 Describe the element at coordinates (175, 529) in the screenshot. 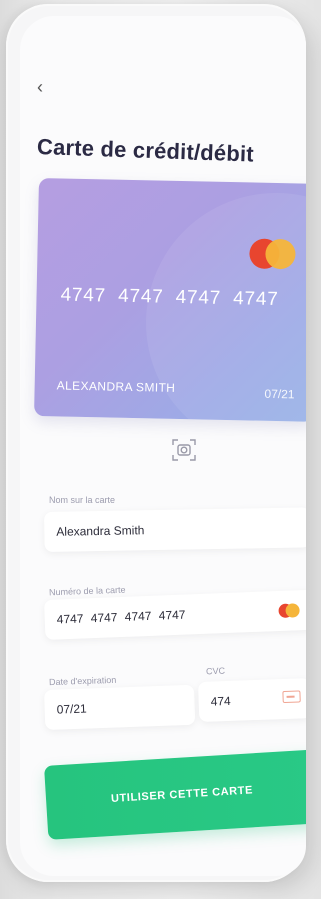

I see `cardholder-name-input: Alexandra Smith` at that location.